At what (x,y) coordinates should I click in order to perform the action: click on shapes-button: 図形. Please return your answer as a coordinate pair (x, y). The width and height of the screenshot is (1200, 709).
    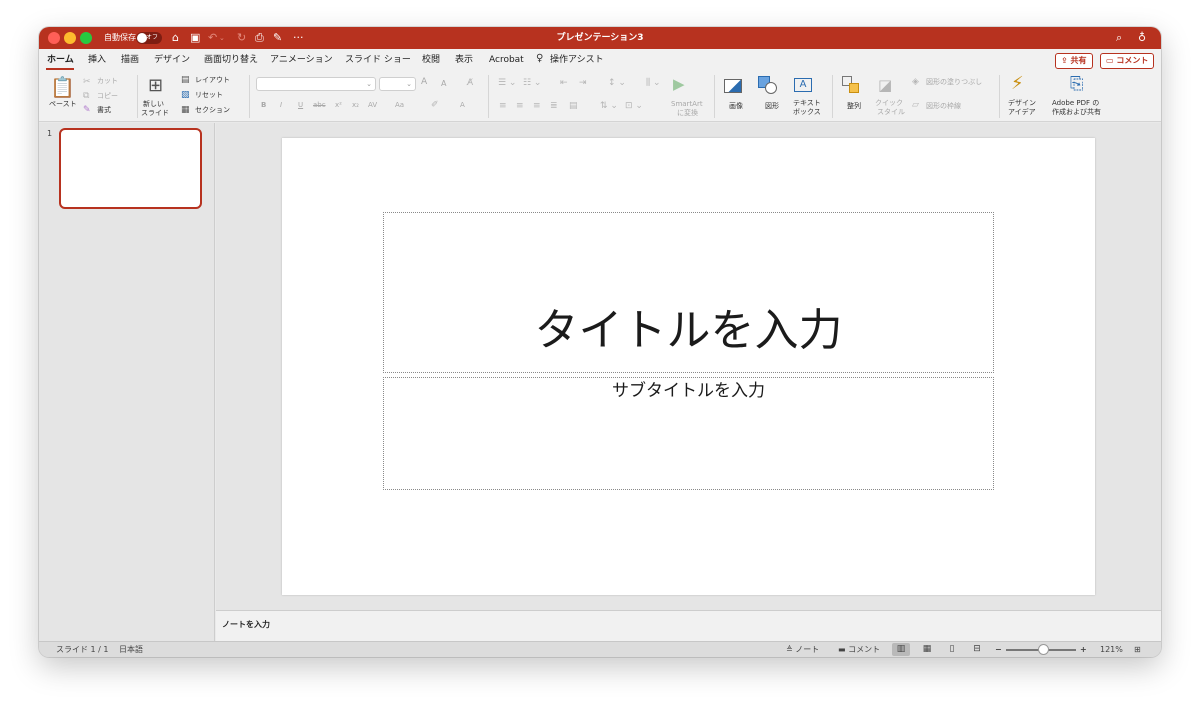
    Looking at the image, I should click on (772, 106).